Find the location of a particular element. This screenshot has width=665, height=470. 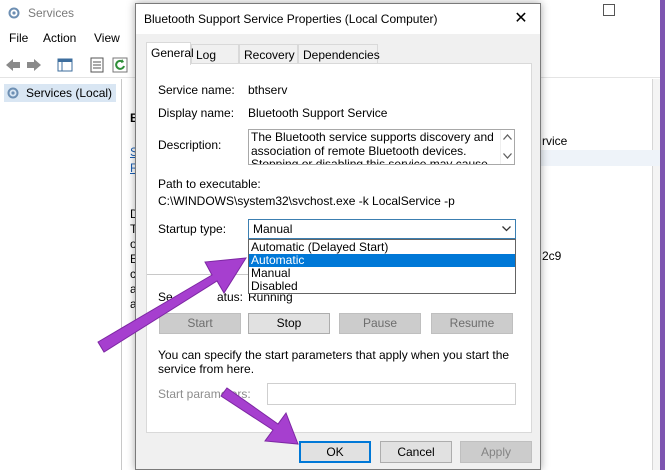

maximize-icon is located at coordinates (609, 10).